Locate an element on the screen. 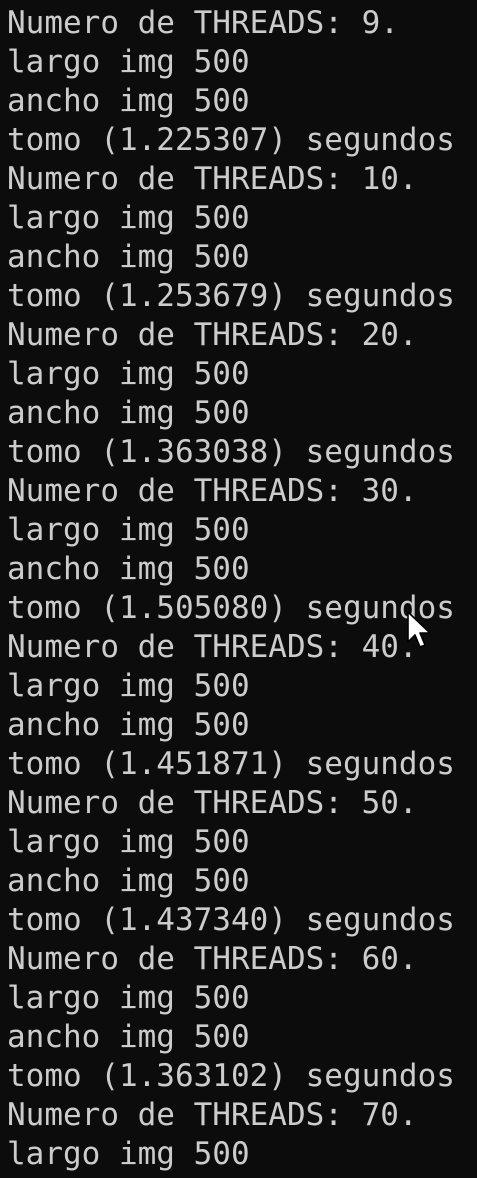 This screenshot has width=477, height=1178. output-line: Numero de THREADS: 10. is located at coordinates (212, 179).